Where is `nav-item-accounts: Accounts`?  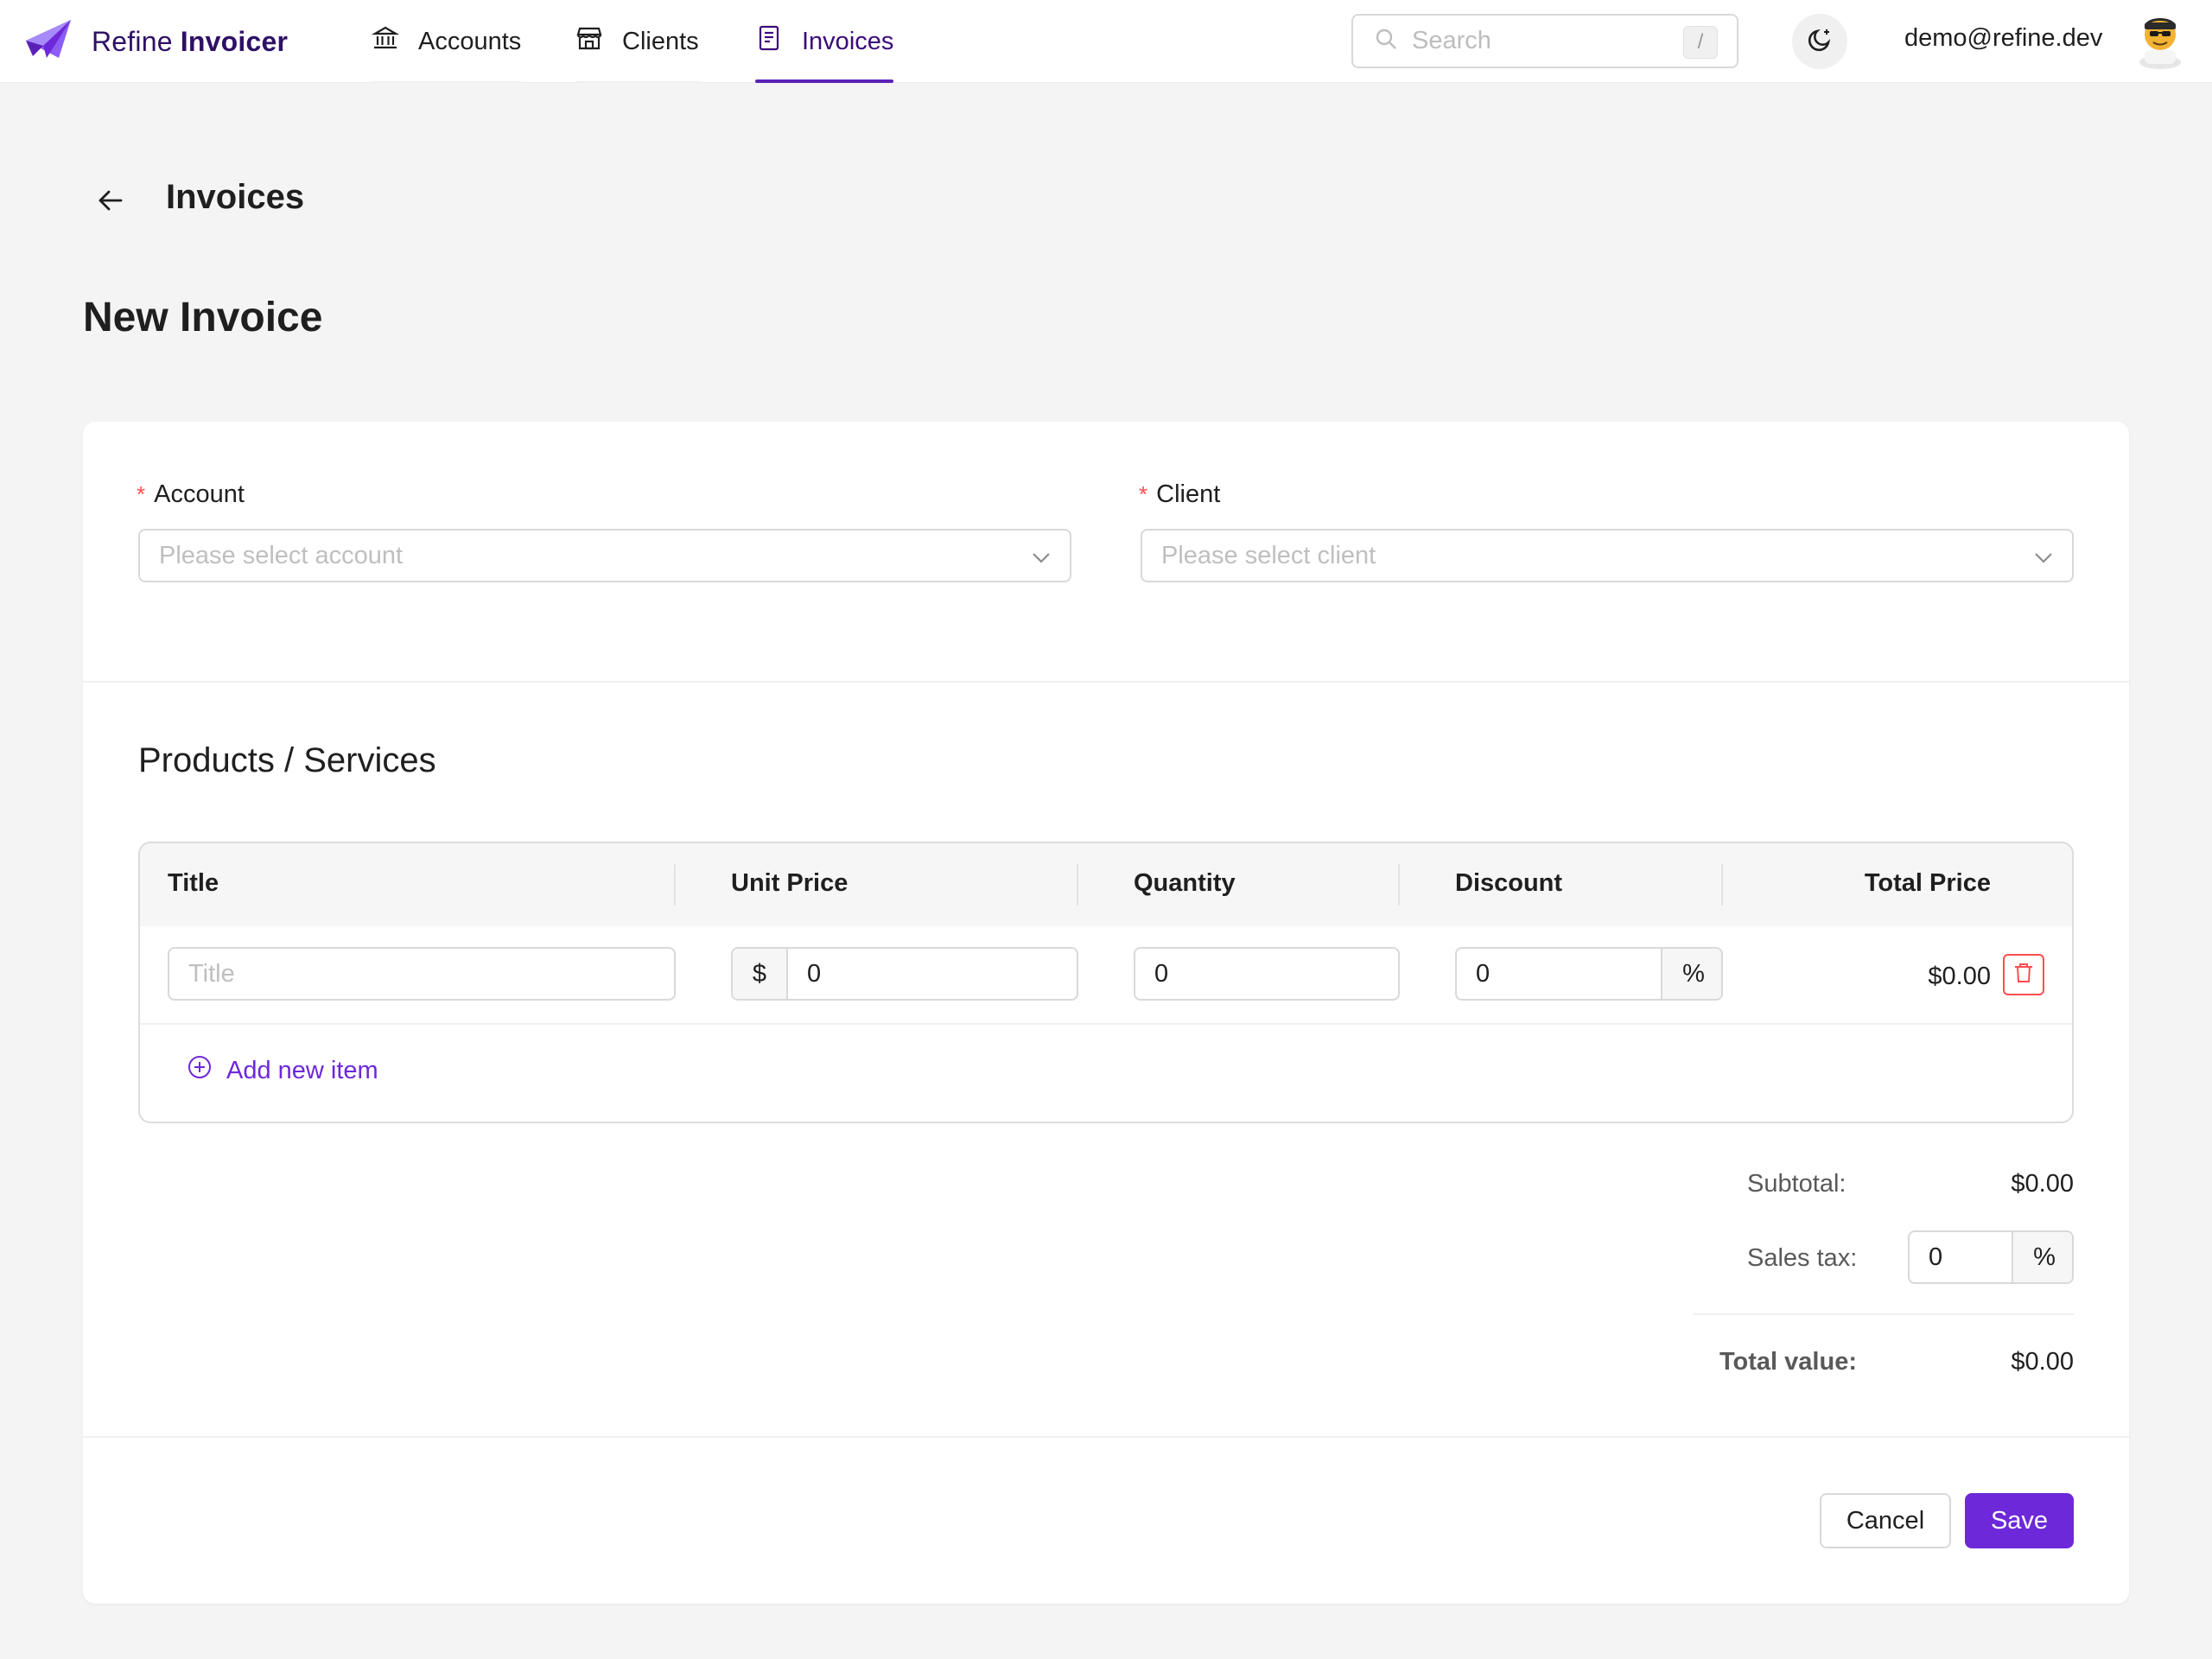
nav-item-accounts: Accounts is located at coordinates (446, 41).